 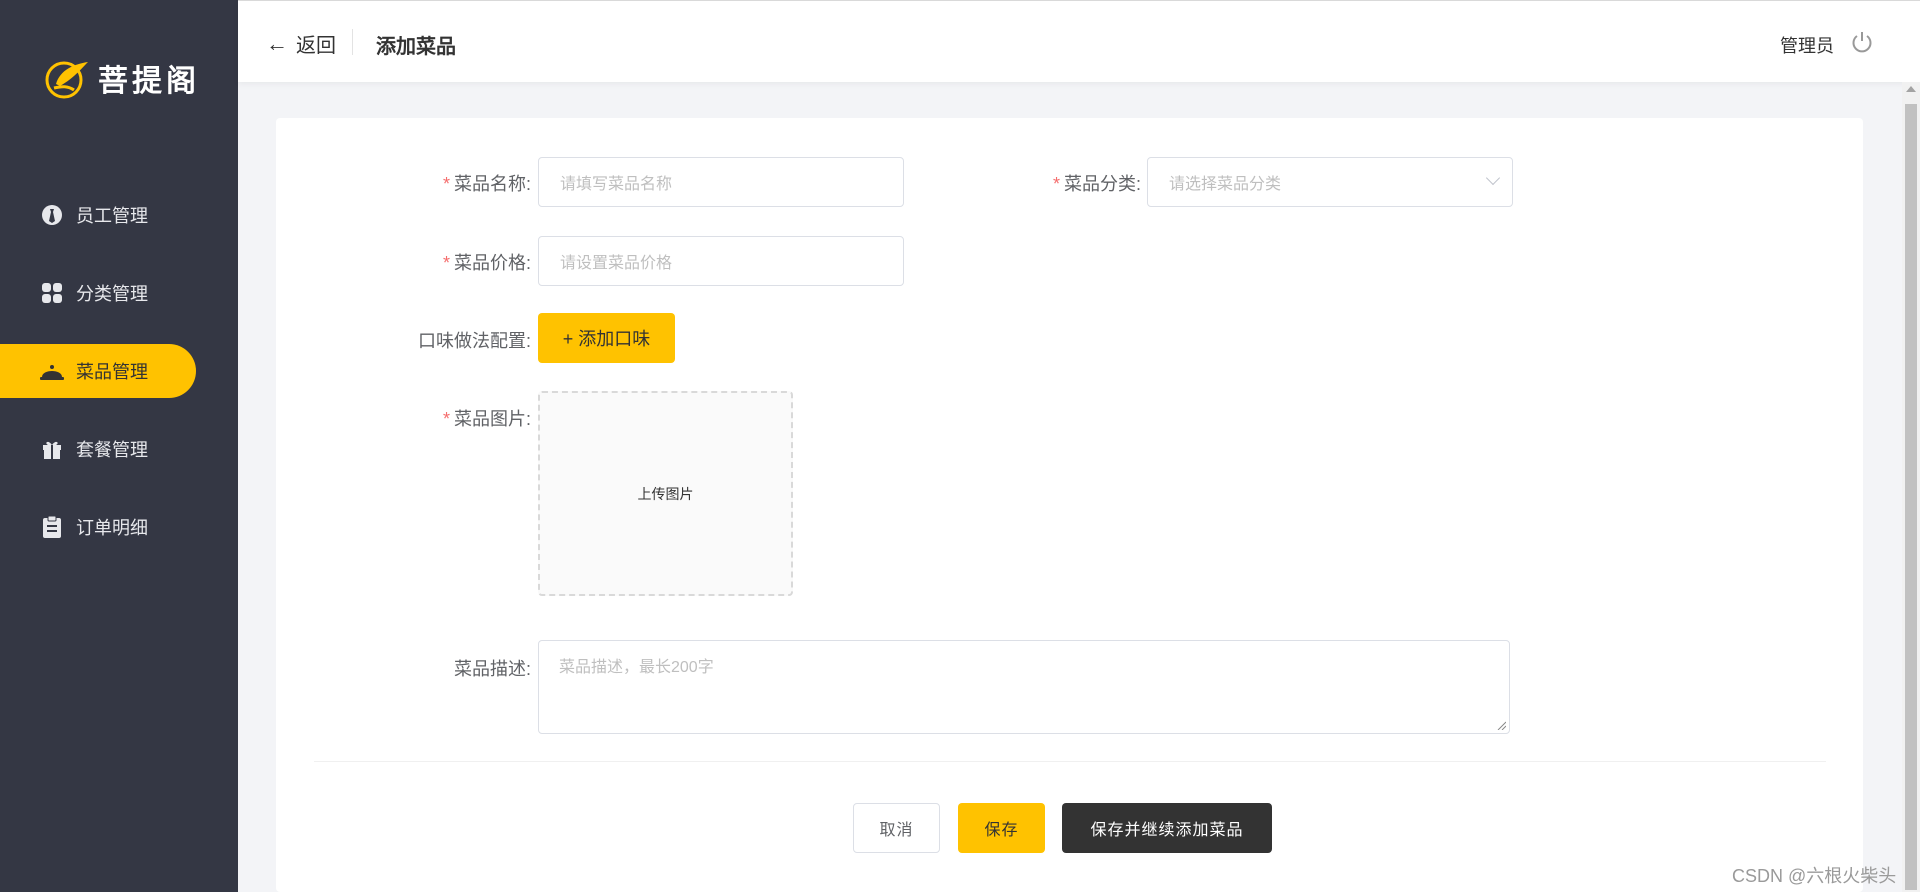 I want to click on sidebar: 菩提阁 员工管理 分类管理 菜品管理 套餐管理 订单明细, so click(x=119, y=446).